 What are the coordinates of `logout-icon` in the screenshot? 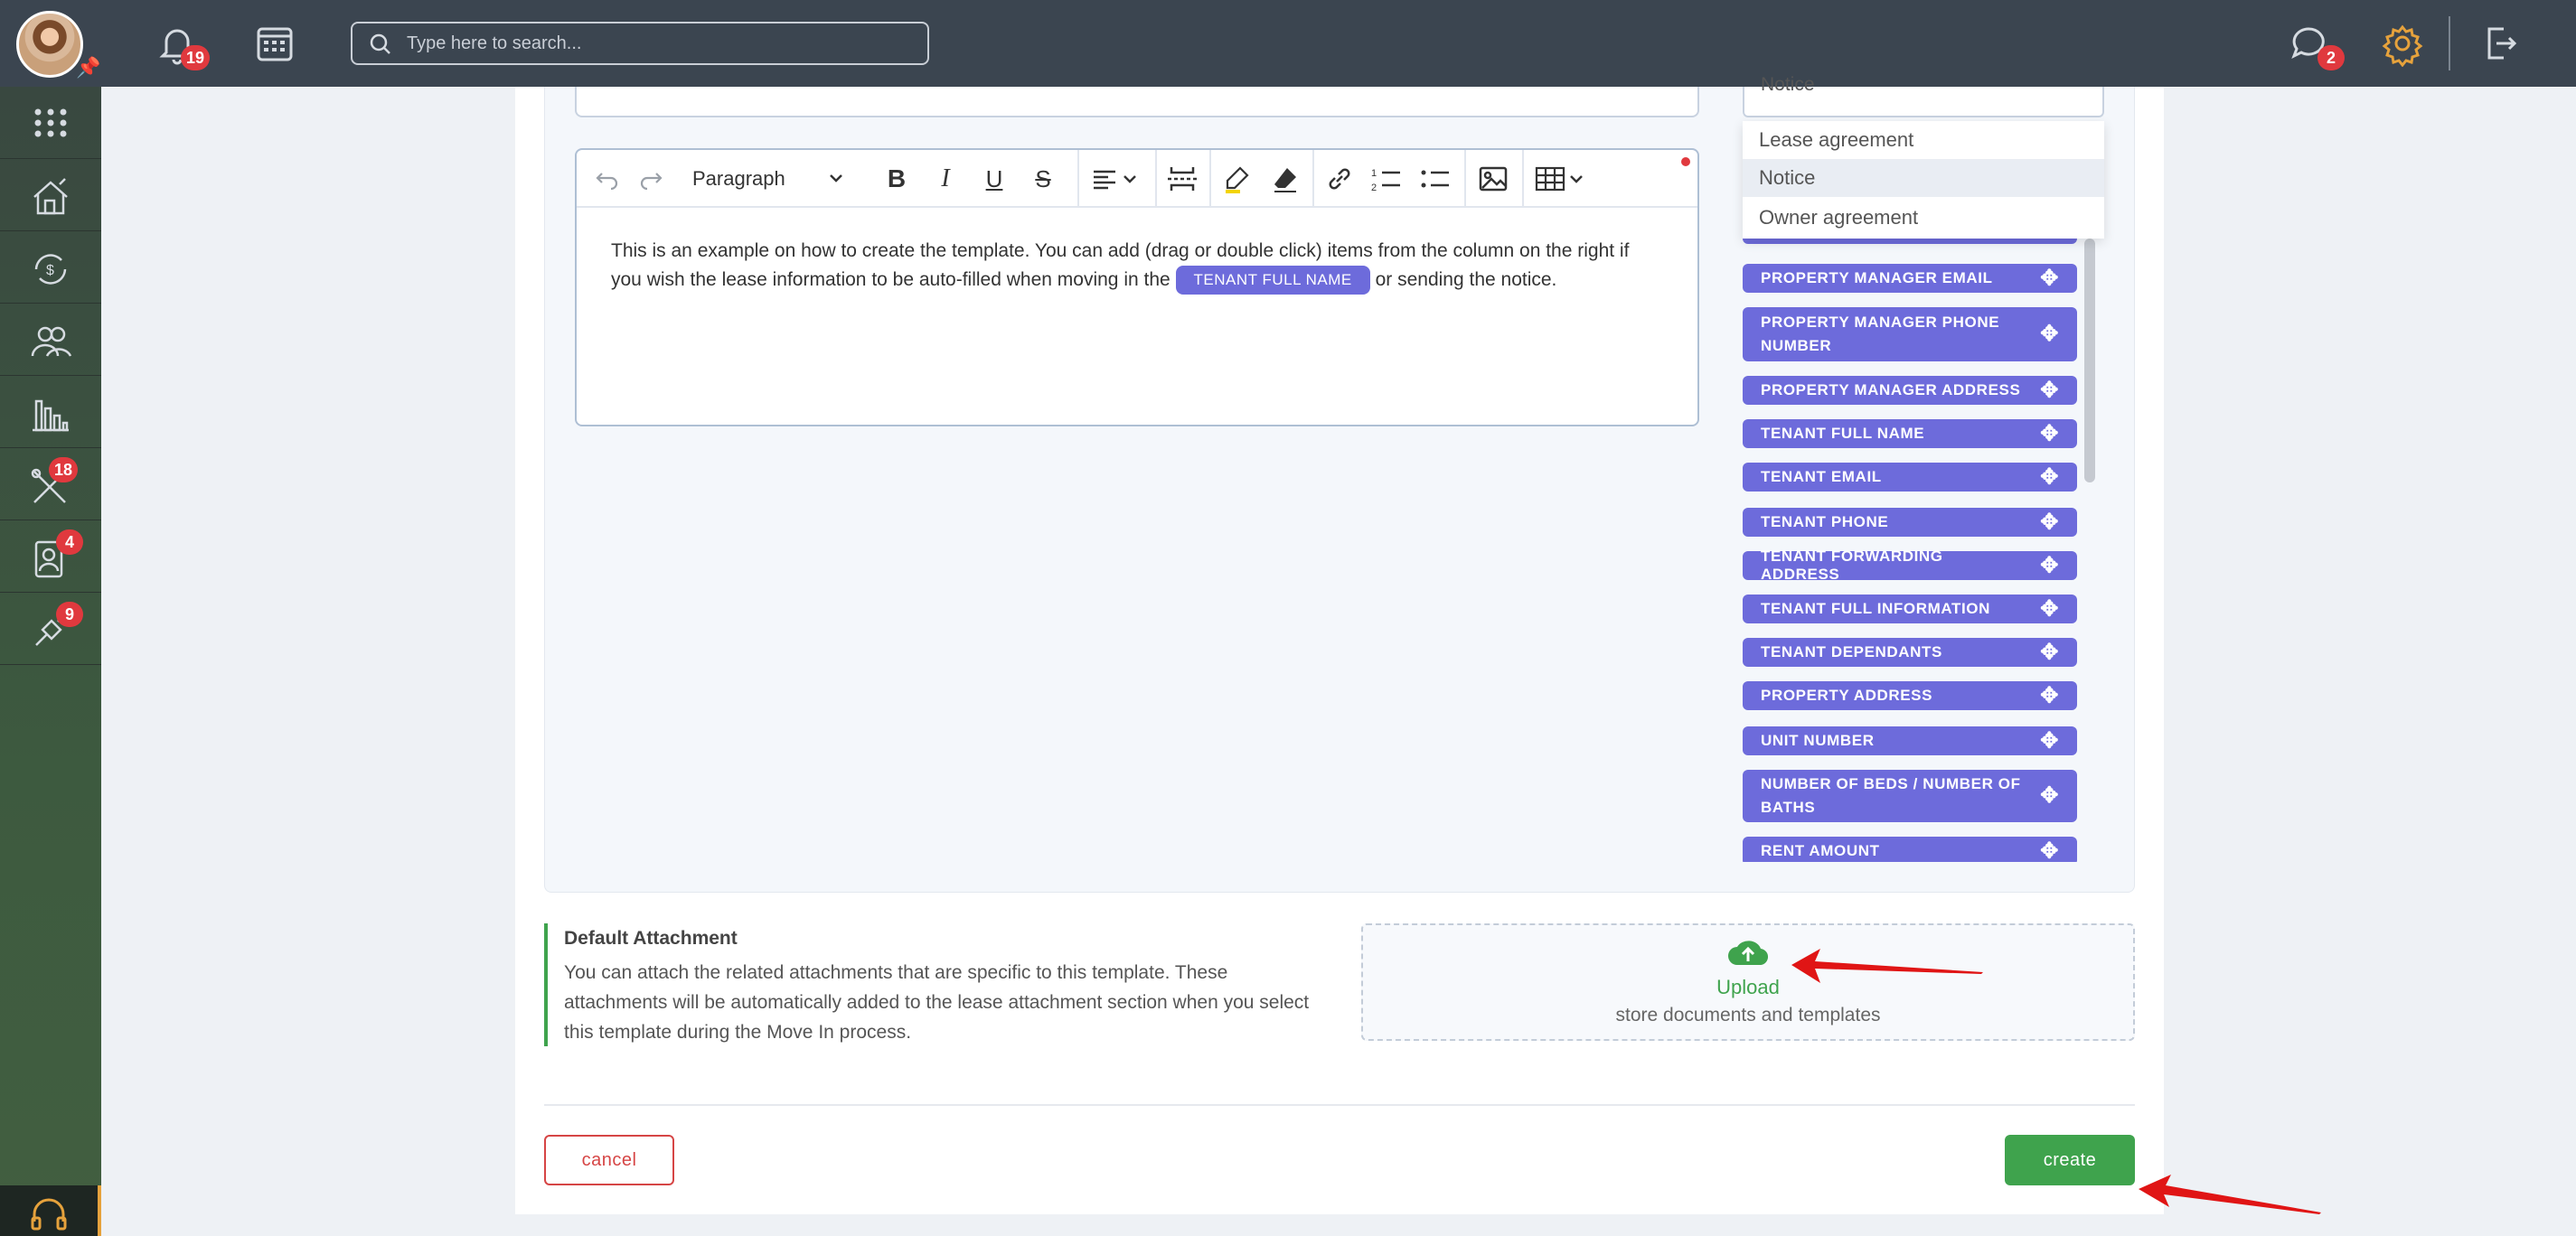 It's located at (2501, 43).